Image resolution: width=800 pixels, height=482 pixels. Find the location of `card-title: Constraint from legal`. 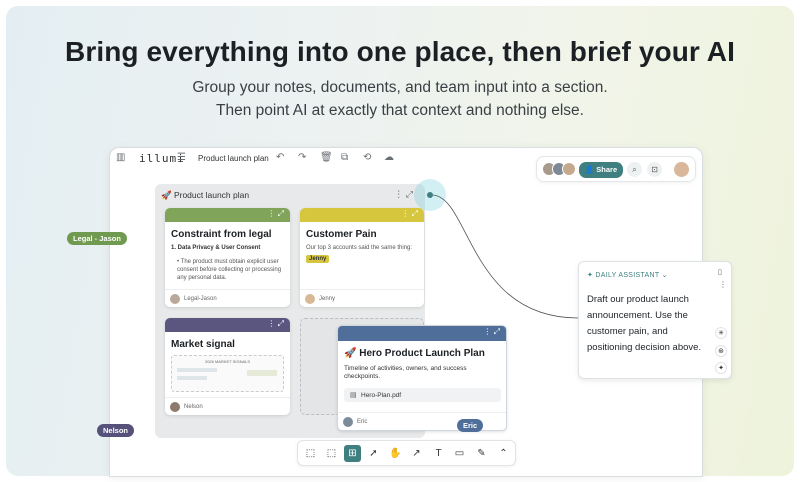

card-title: Constraint from legal is located at coordinates (221, 234).